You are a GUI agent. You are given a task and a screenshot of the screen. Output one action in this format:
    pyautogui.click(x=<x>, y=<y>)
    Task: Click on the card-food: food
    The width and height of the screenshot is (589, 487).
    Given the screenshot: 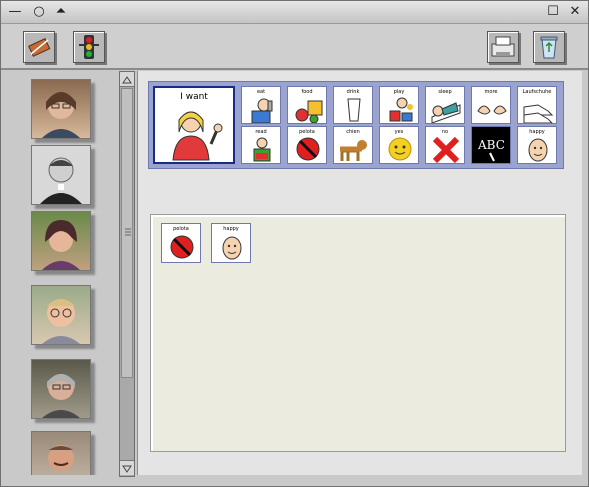 What is the action you would take?
    pyautogui.click(x=307, y=105)
    